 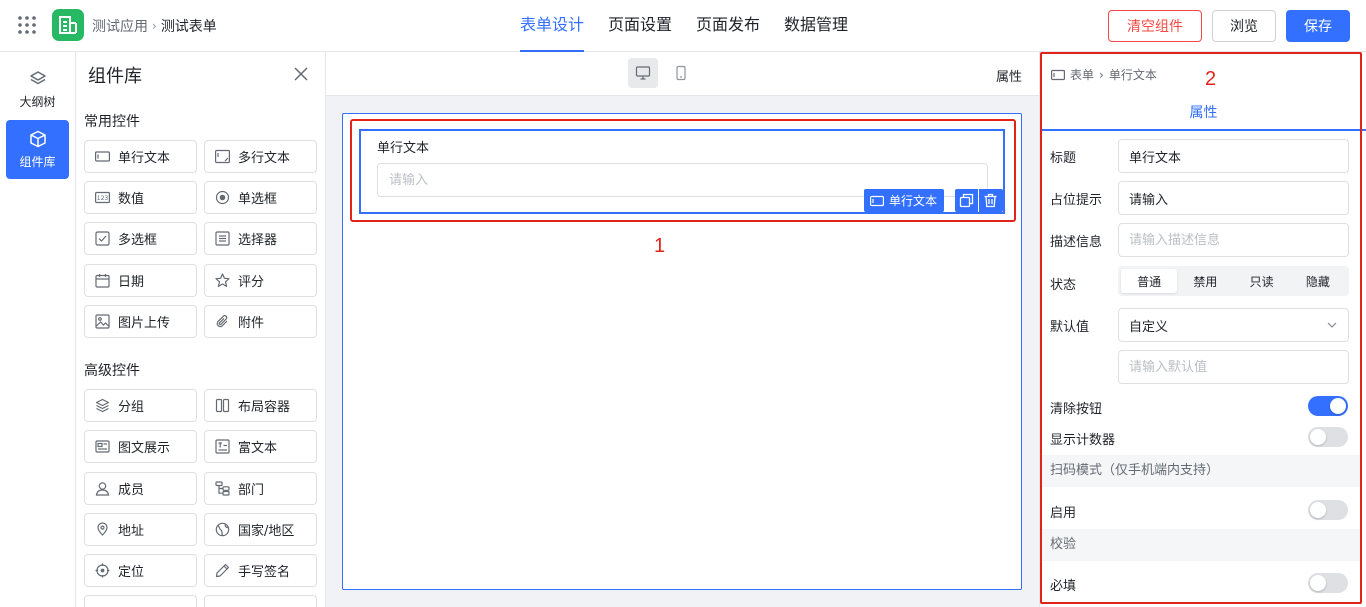 I want to click on clear-components-button: 清空组件, so click(x=1155, y=26).